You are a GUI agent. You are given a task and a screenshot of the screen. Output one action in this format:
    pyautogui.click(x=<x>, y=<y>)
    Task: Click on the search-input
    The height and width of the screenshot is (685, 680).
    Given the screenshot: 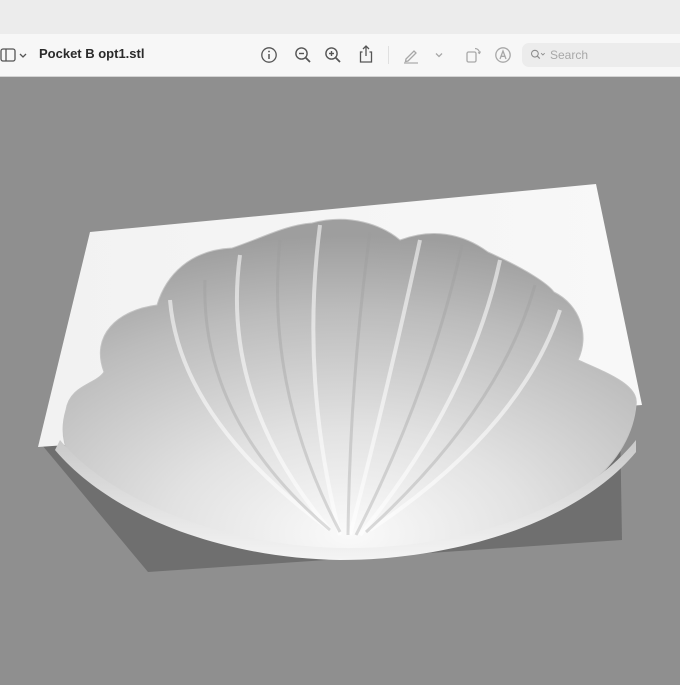 What is the action you would take?
    pyautogui.click(x=610, y=55)
    